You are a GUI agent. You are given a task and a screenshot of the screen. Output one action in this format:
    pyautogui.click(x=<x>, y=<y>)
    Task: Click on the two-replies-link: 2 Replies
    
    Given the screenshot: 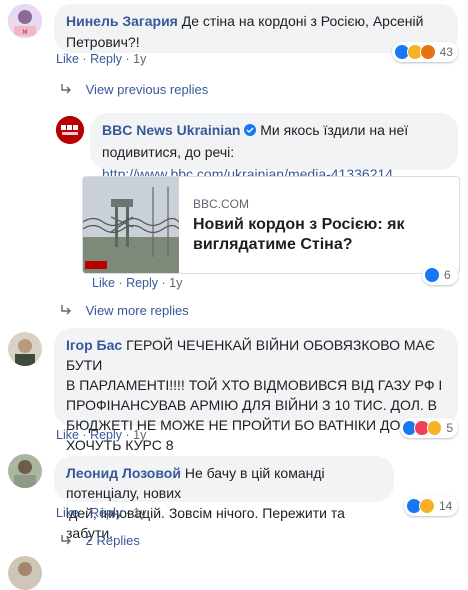 What is the action you would take?
    pyautogui.click(x=100, y=540)
    